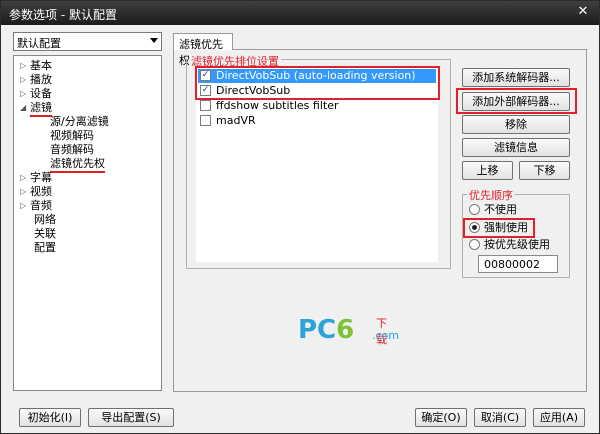  What do you see at coordinates (45, 220) in the screenshot?
I see `tree-item-network: 网络` at bounding box center [45, 220].